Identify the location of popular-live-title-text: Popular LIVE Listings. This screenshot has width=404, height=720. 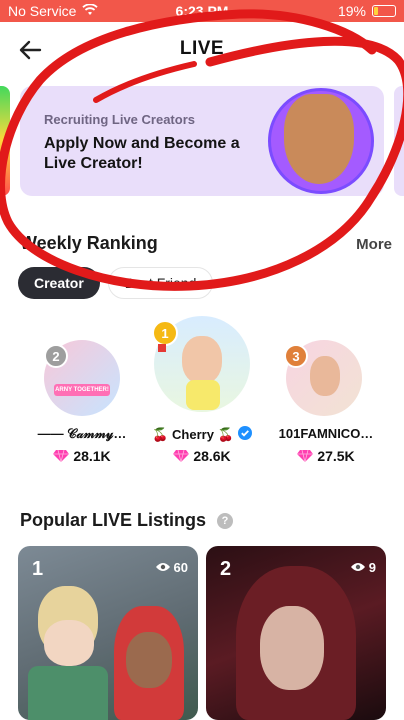
(113, 520).